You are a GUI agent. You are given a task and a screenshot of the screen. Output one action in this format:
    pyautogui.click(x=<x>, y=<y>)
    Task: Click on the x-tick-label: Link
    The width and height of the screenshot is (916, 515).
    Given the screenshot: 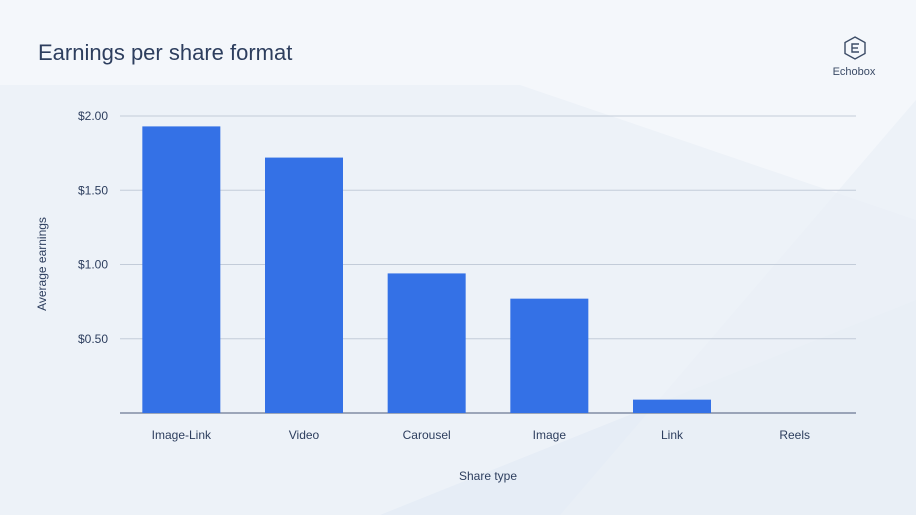 What is the action you would take?
    pyautogui.click(x=672, y=435)
    